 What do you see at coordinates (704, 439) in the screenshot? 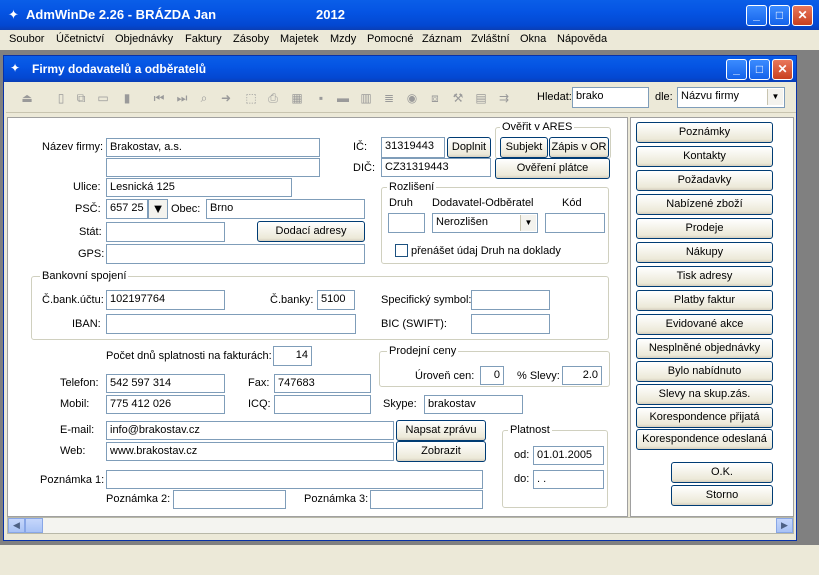
I see `sent-correspondence-button: Korespondence odeslaná` at bounding box center [704, 439].